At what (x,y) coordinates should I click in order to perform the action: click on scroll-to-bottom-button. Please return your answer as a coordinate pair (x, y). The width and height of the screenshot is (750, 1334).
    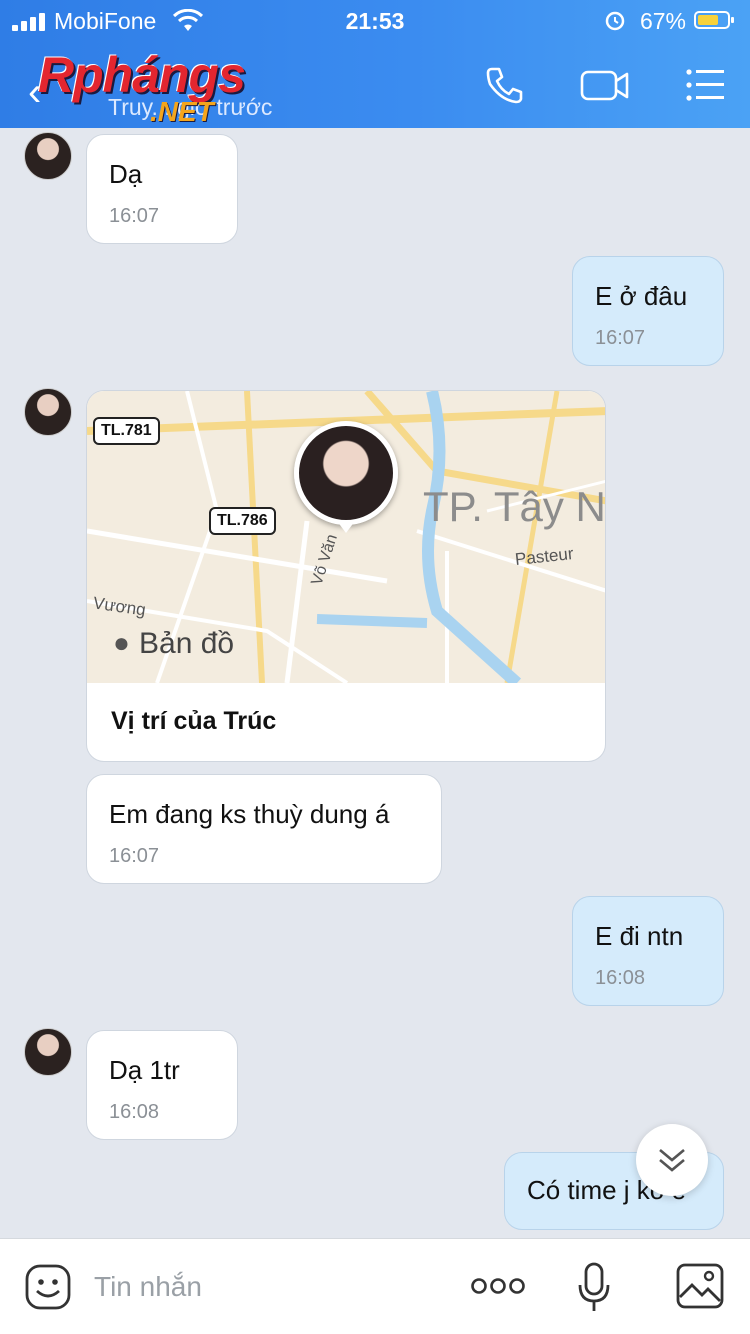
    Looking at the image, I should click on (672, 1160).